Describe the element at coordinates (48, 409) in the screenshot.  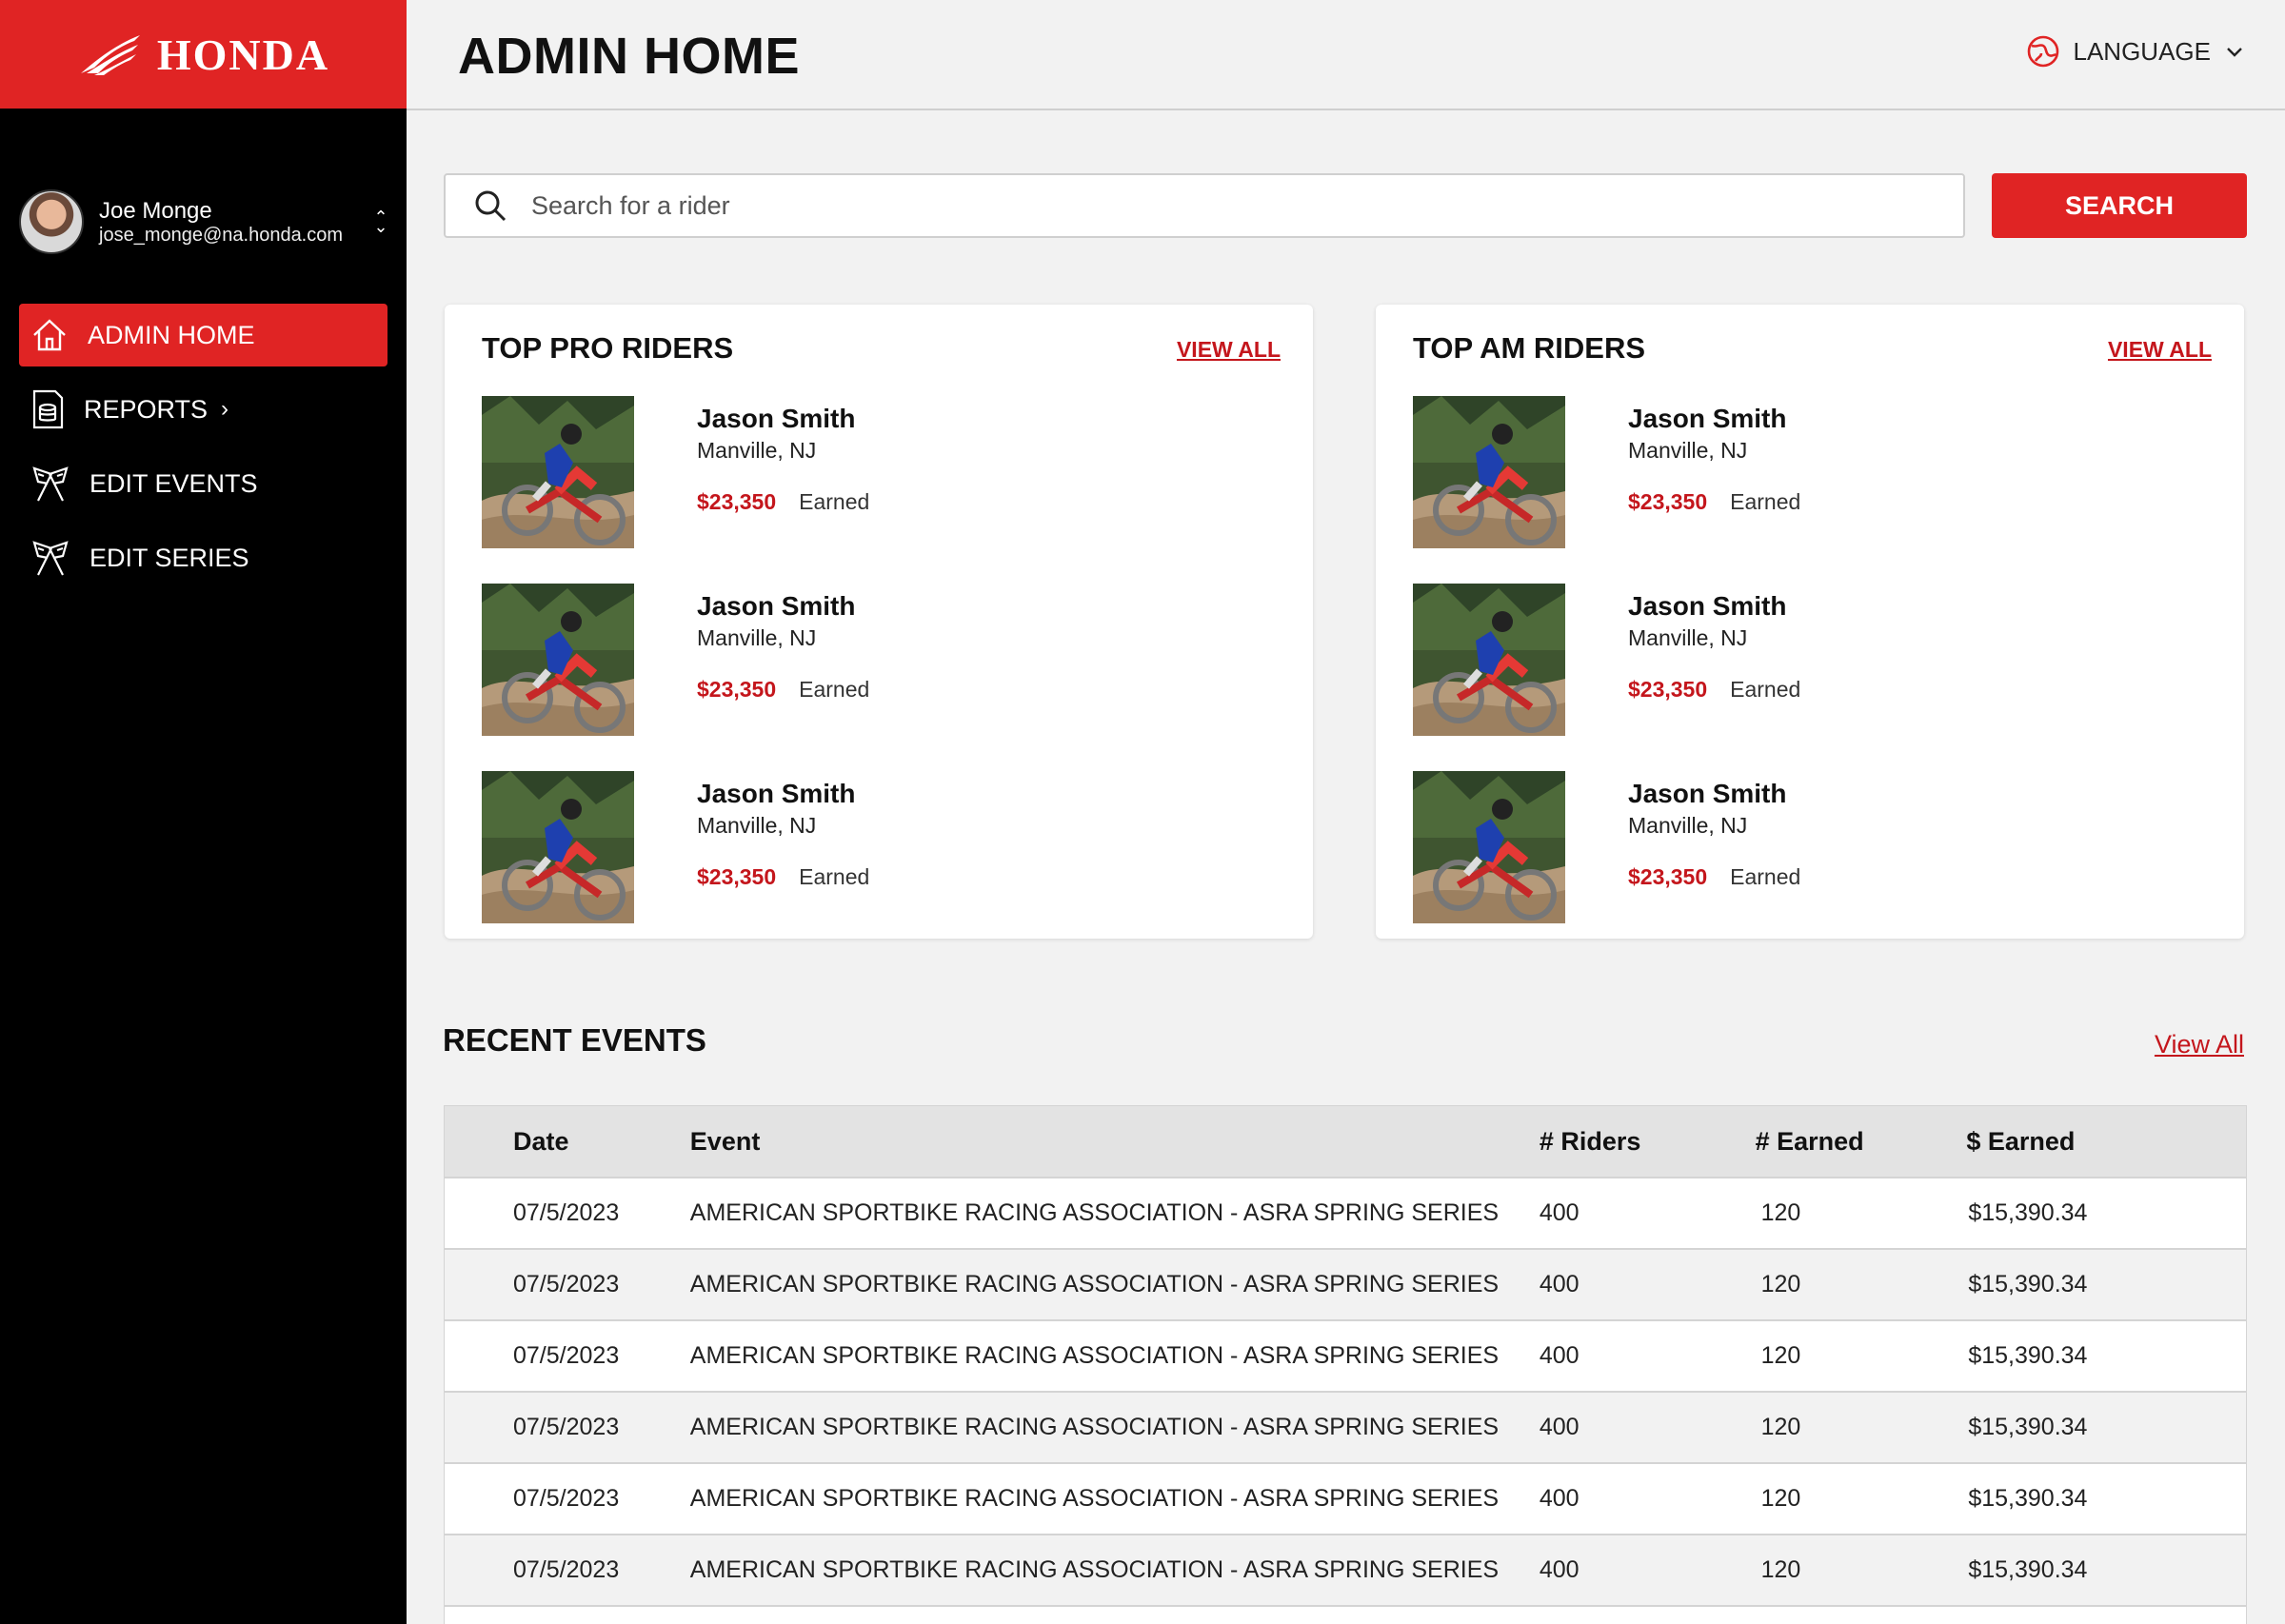
I see `database-icon` at that location.